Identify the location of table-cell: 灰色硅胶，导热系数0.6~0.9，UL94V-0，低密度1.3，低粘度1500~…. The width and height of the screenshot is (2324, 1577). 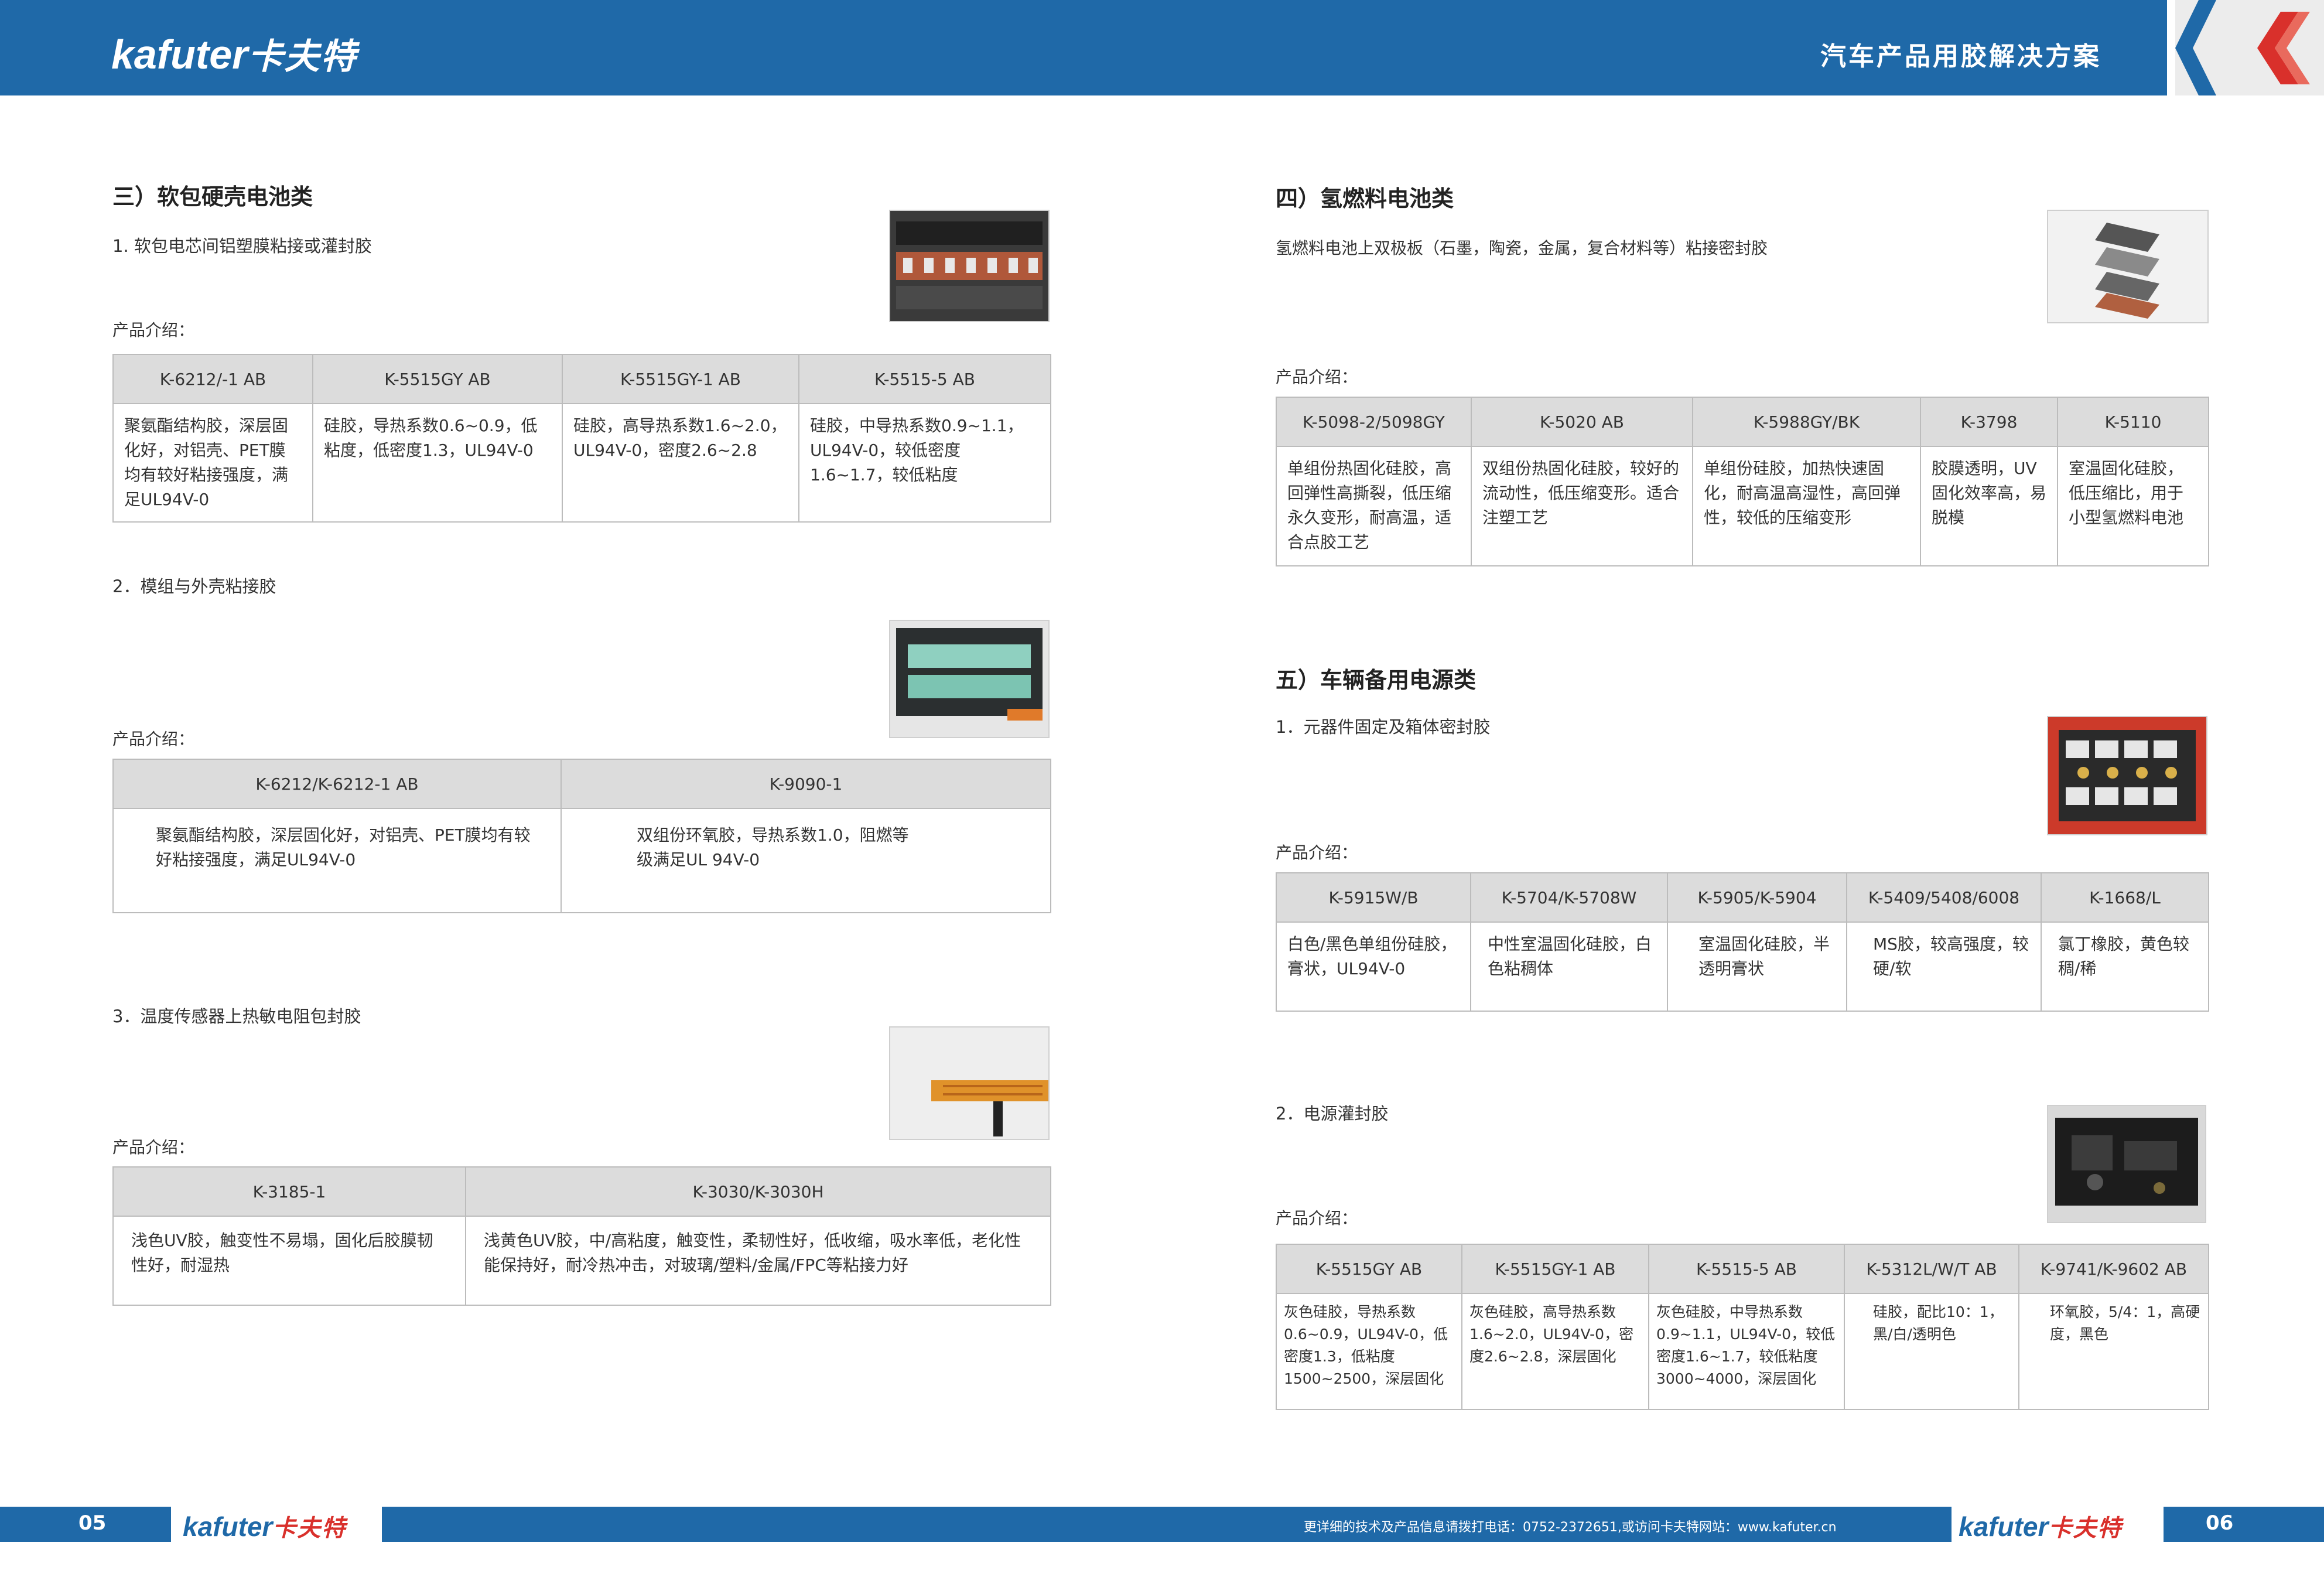
(1369, 1352).